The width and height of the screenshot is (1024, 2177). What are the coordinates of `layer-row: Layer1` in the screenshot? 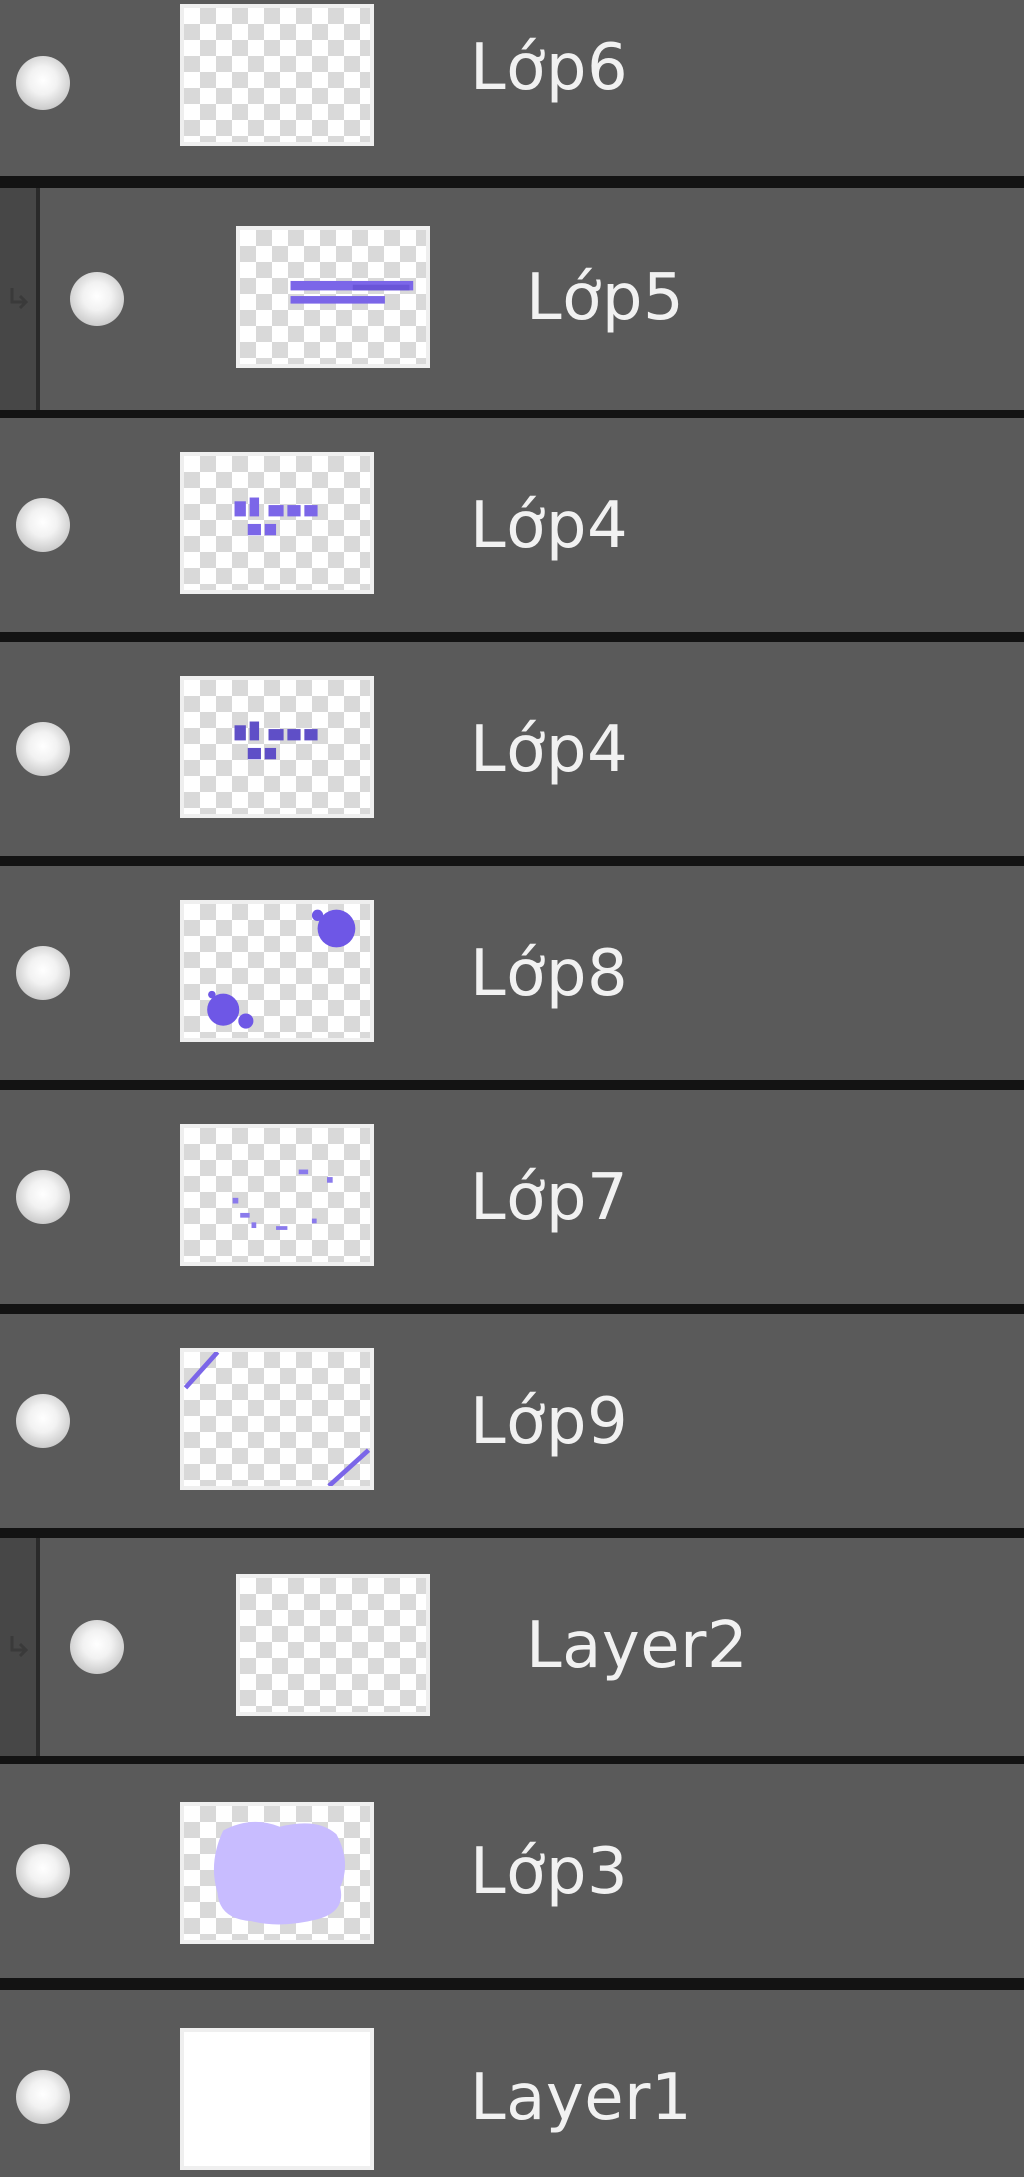 It's located at (512, 2083).